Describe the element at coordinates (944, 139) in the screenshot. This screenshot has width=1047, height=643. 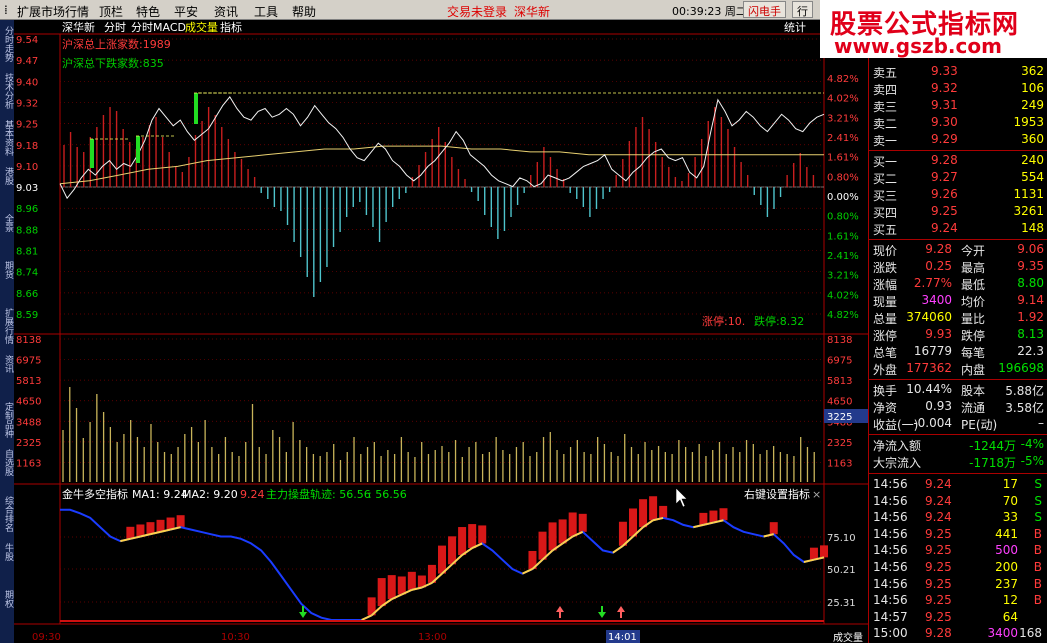
I see `ask-price: 9.29` at that location.